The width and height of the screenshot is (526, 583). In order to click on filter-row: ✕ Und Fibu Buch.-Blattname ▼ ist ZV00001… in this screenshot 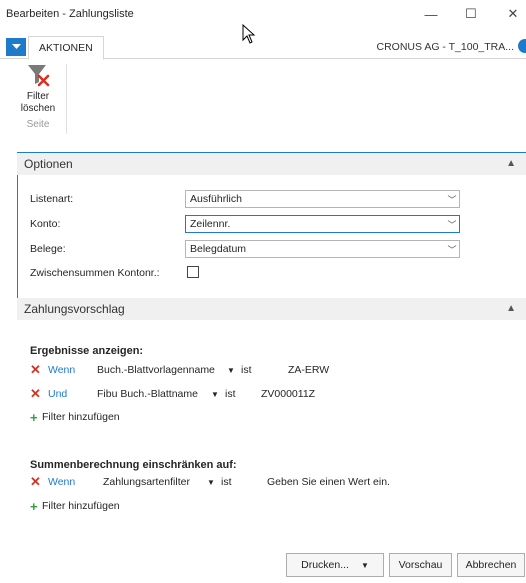, I will do `click(172, 394)`.